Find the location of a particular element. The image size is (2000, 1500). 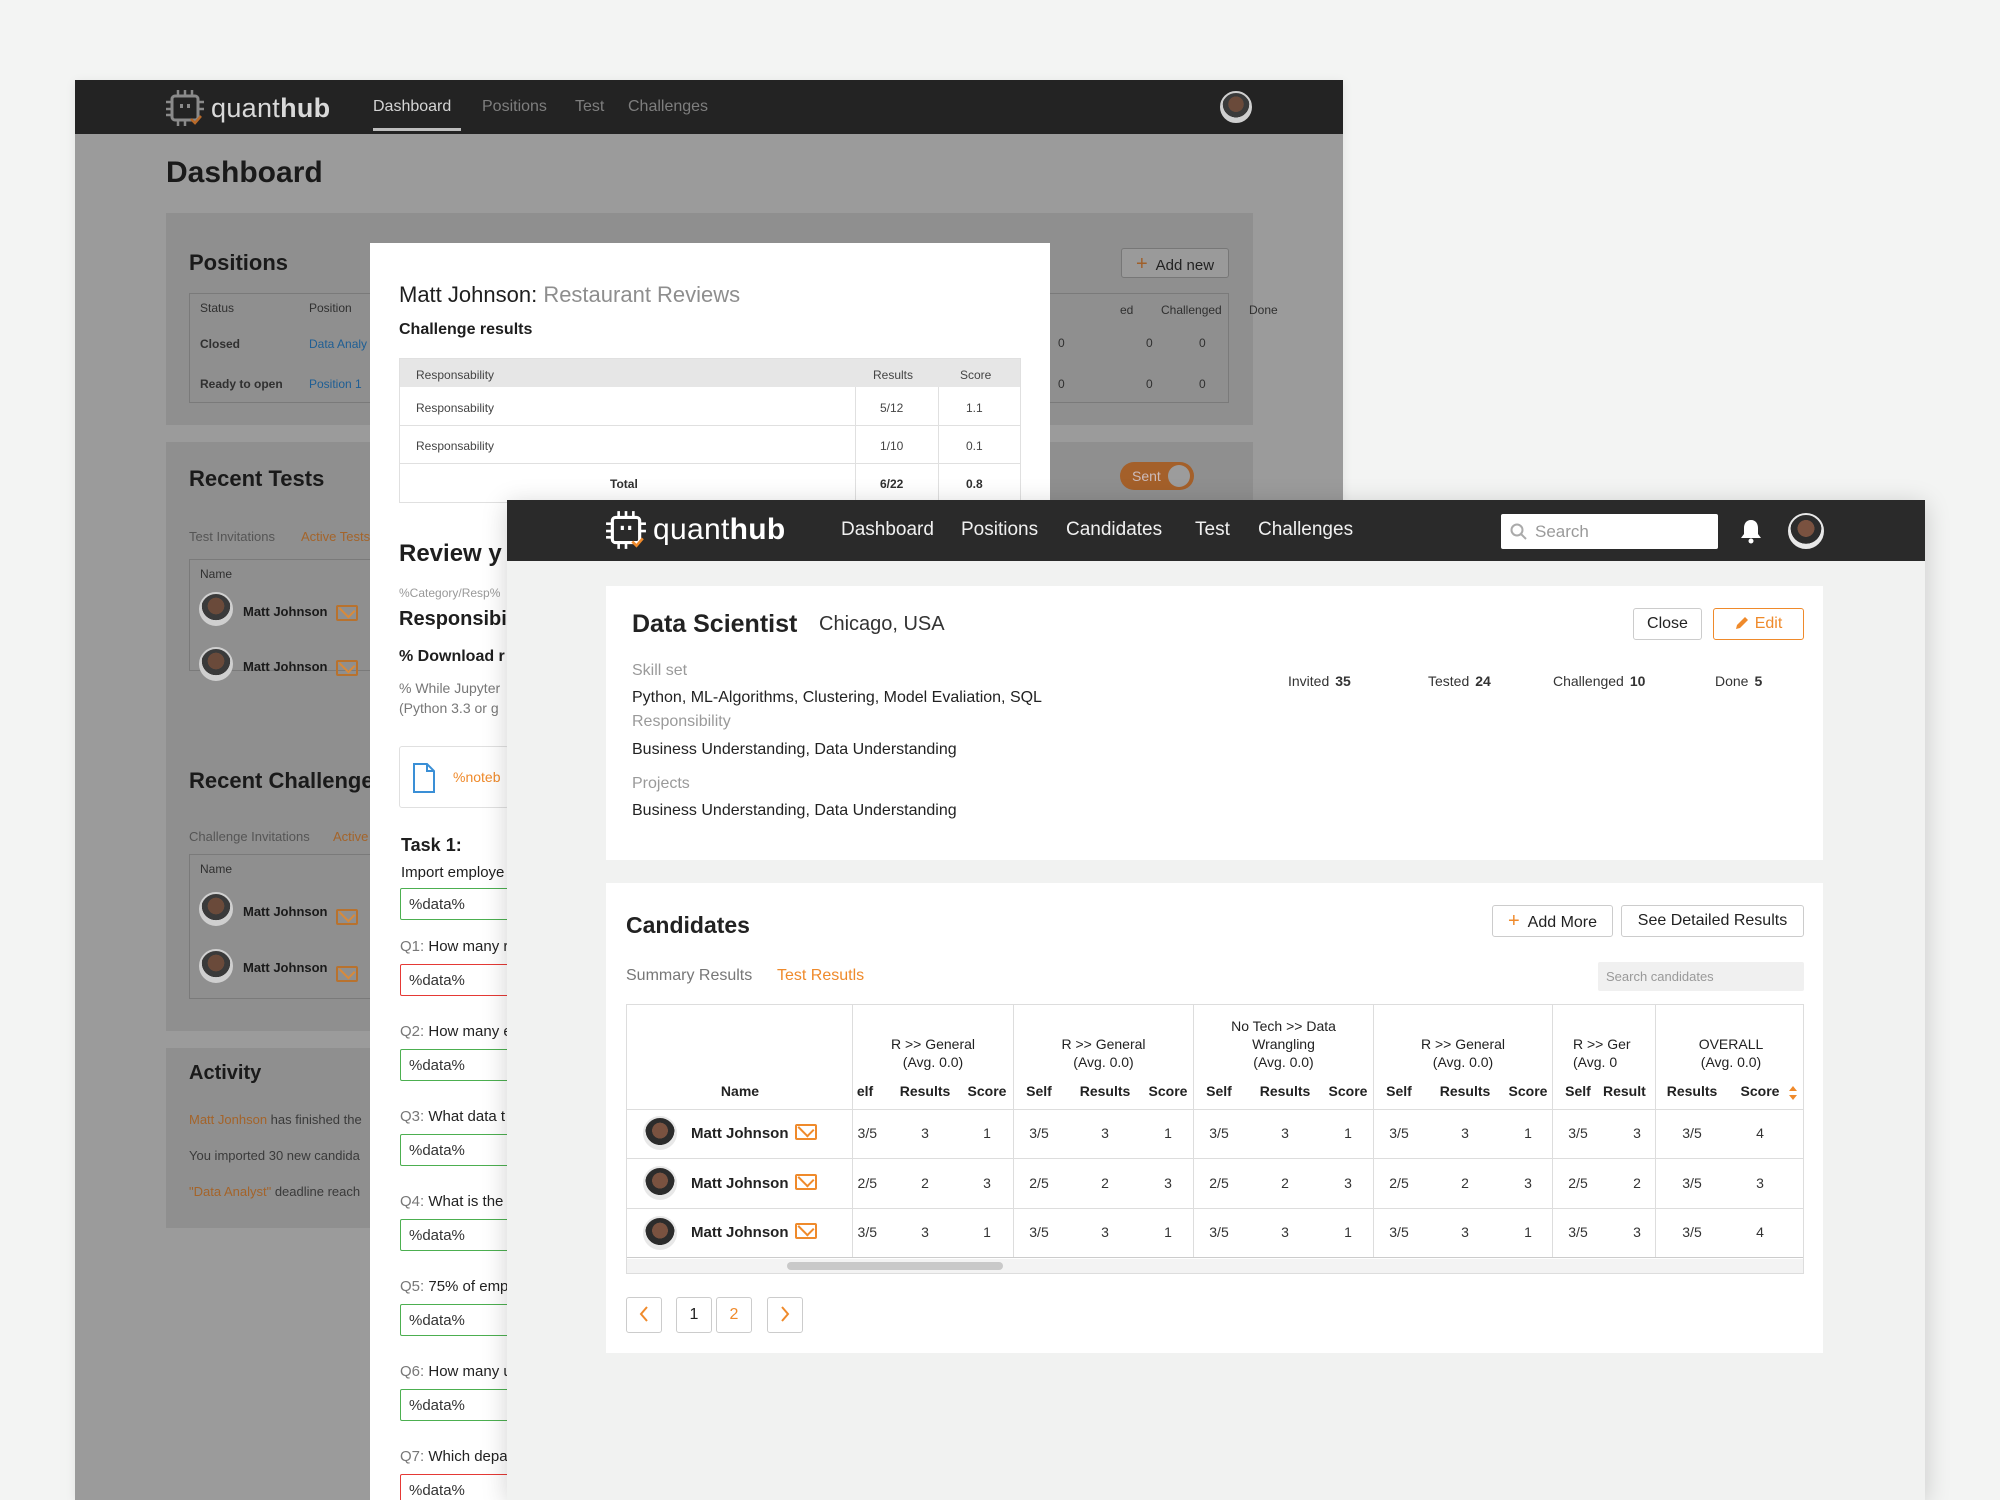

nav-dashboard: Dashboard is located at coordinates (887, 530).